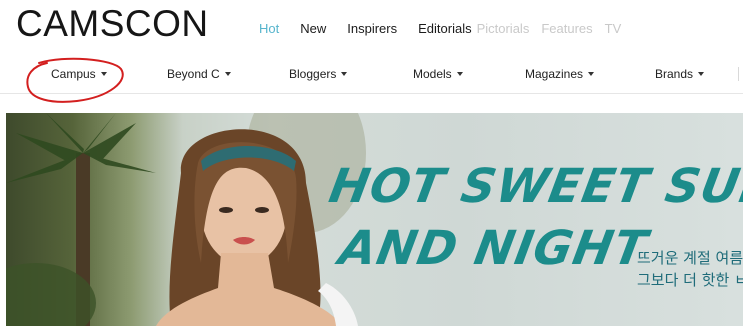 The image size is (743, 336). I want to click on top-nav-editorials: Editorials, so click(444, 28).